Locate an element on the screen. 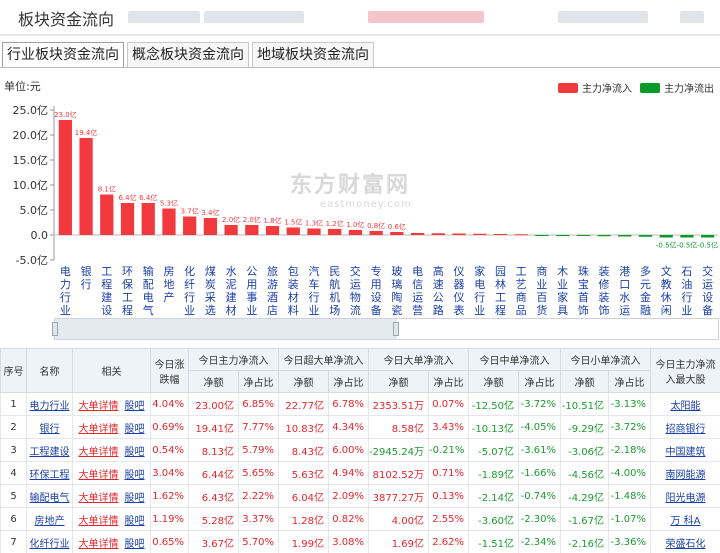 The width and height of the screenshot is (720, 553). x-tick-label-16: 玻璃陶瓷 is located at coordinates (396, 291).